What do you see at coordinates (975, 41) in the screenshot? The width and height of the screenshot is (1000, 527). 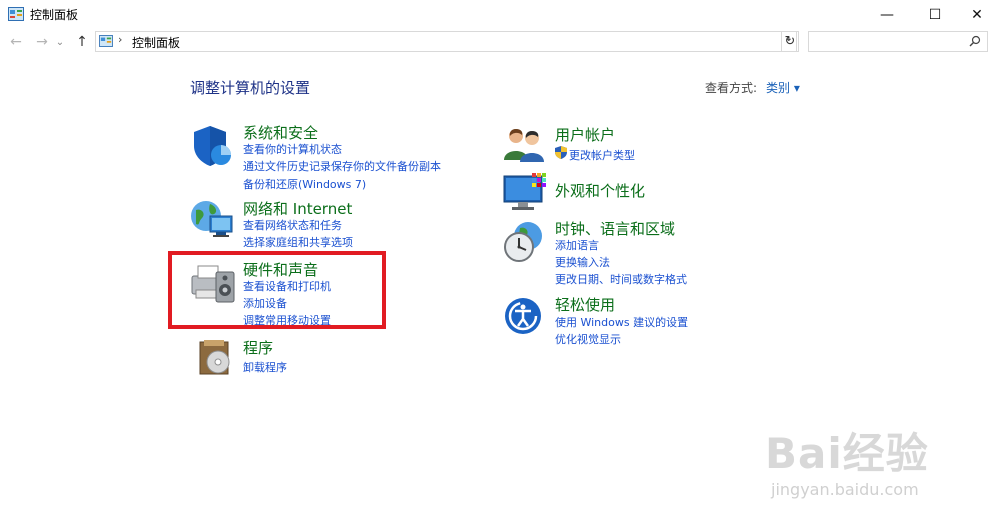 I see `search-icon` at bounding box center [975, 41].